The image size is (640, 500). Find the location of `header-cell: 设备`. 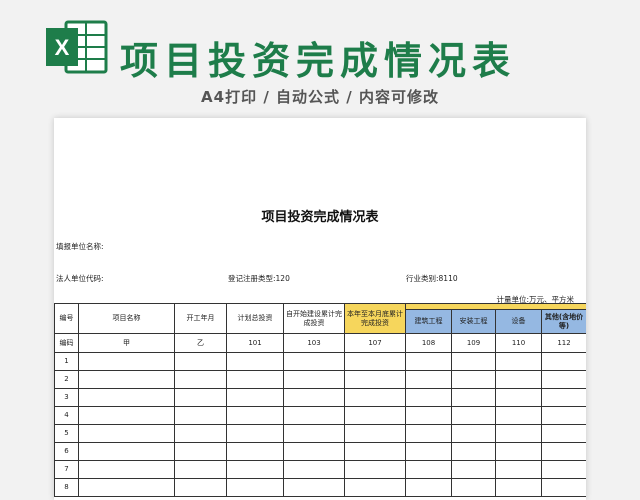

header-cell: 设备 is located at coordinates (518, 321).